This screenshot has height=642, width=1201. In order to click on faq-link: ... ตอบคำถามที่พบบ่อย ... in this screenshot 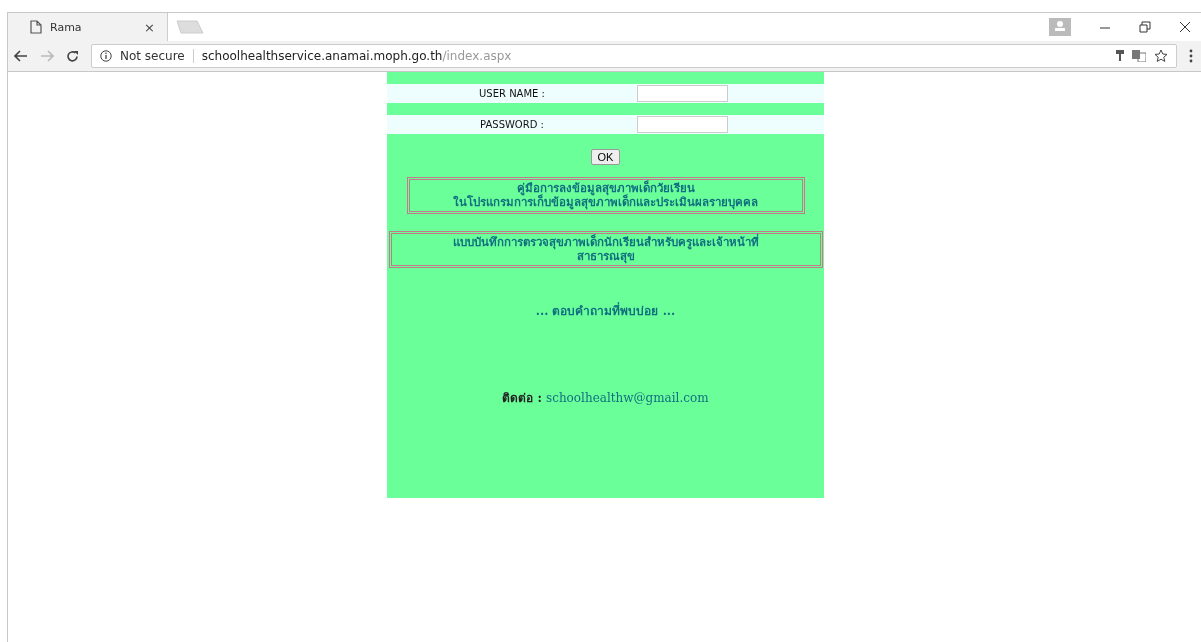, I will do `click(605, 310)`.